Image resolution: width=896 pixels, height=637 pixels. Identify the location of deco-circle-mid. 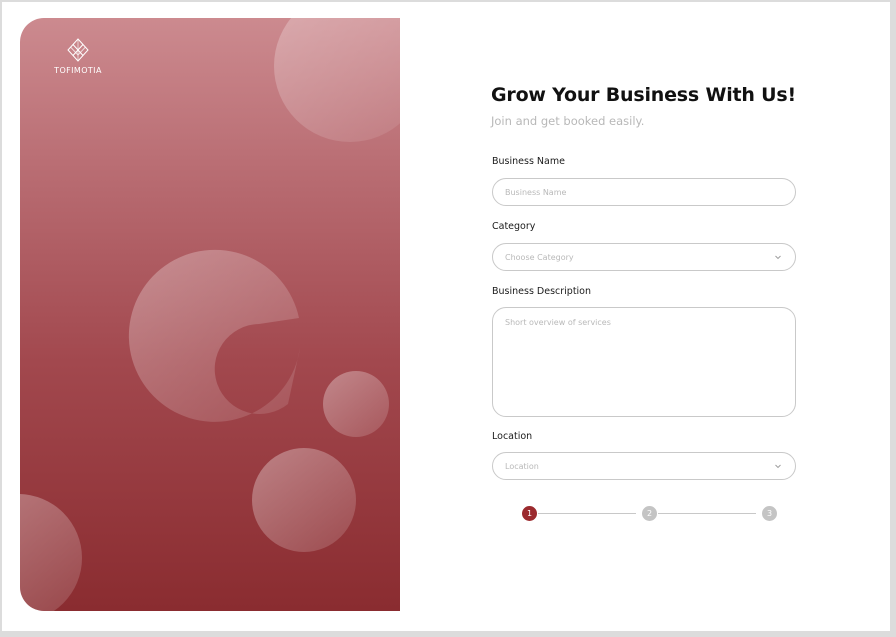
(304, 500).